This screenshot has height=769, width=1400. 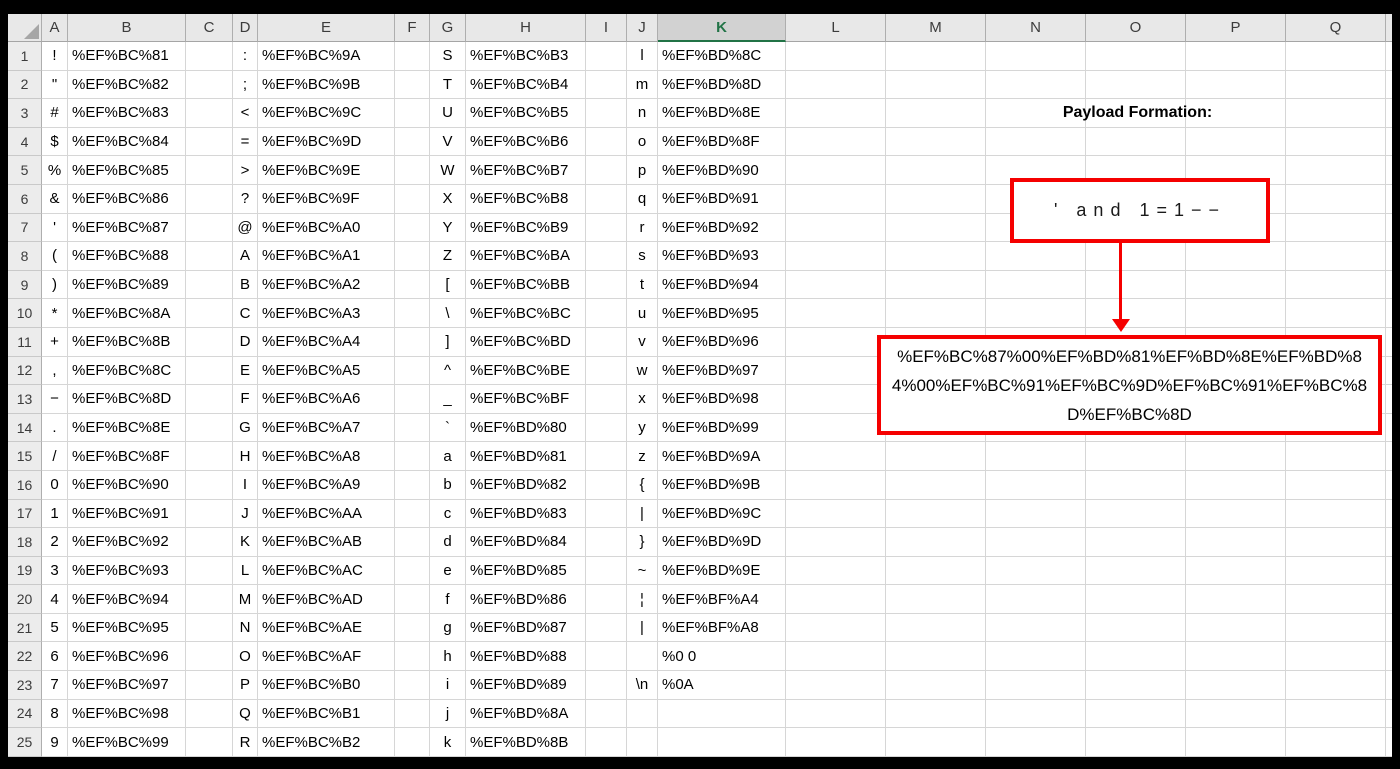 I want to click on cell-H13: %EF%BC%BF, so click(x=526, y=399).